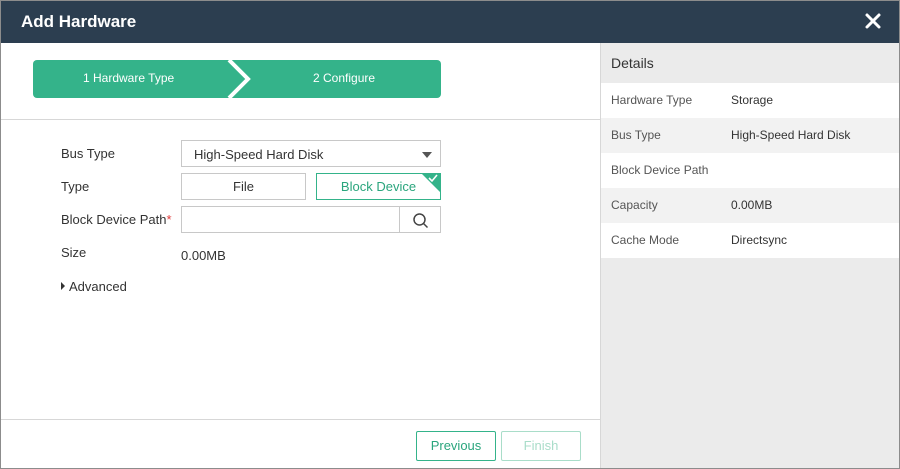  I want to click on size-value: 0.00MB, so click(203, 255).